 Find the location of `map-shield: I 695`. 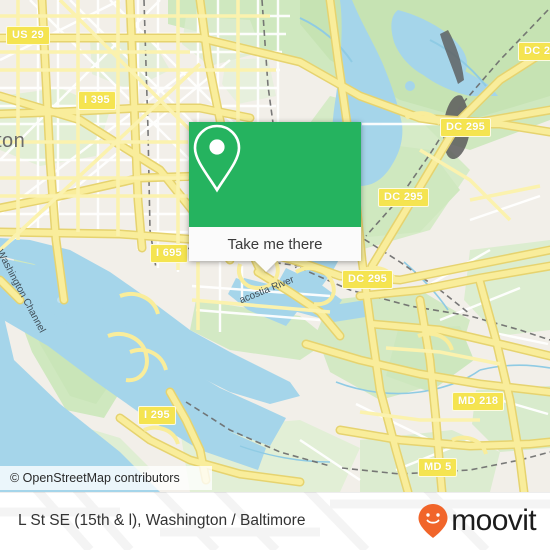

map-shield: I 695 is located at coordinates (169, 253).